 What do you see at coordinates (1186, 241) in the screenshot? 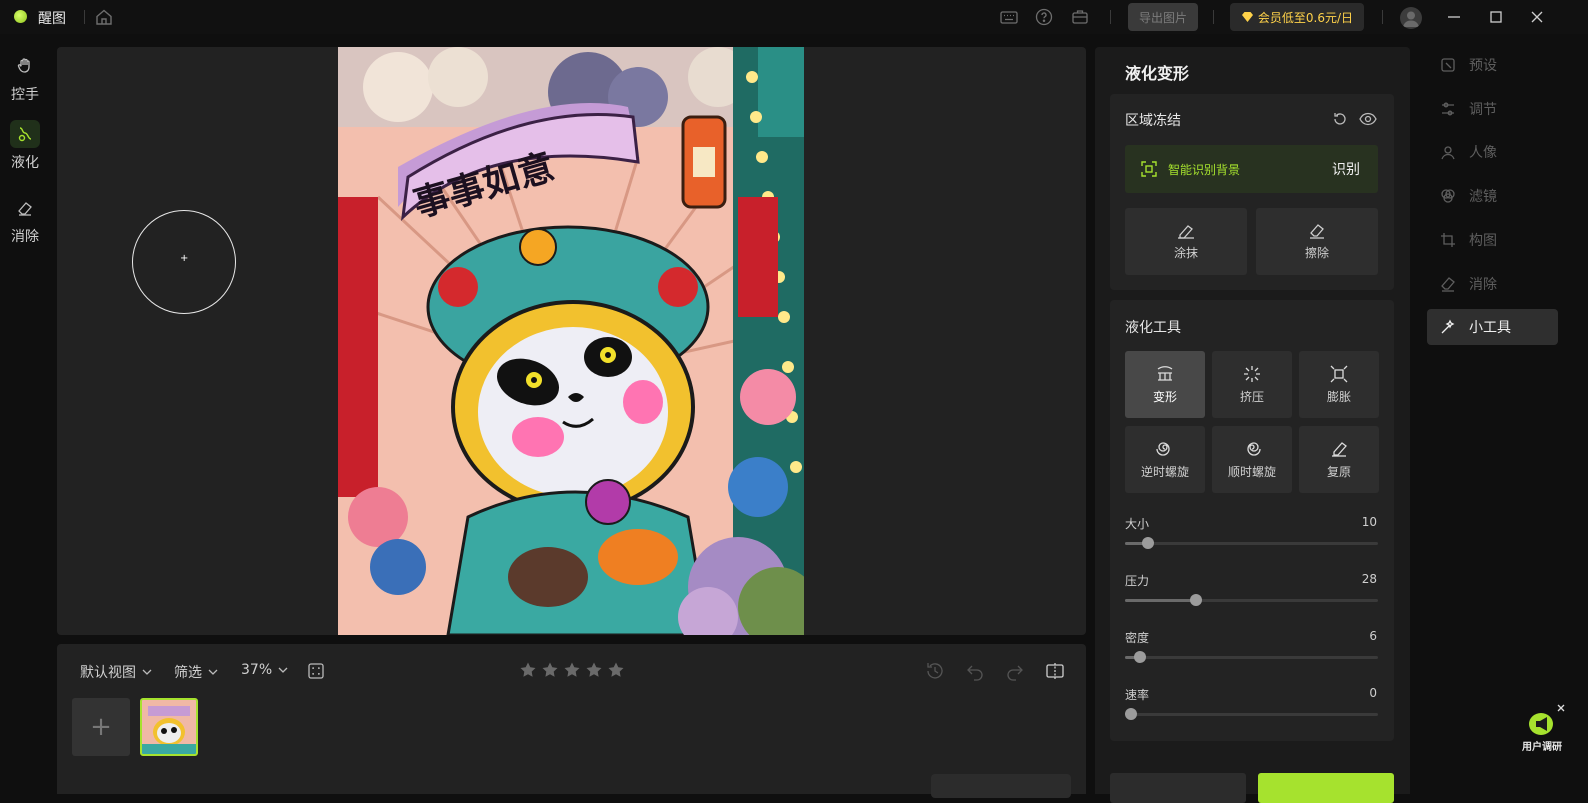
I see `smear-button: 涂抹` at bounding box center [1186, 241].